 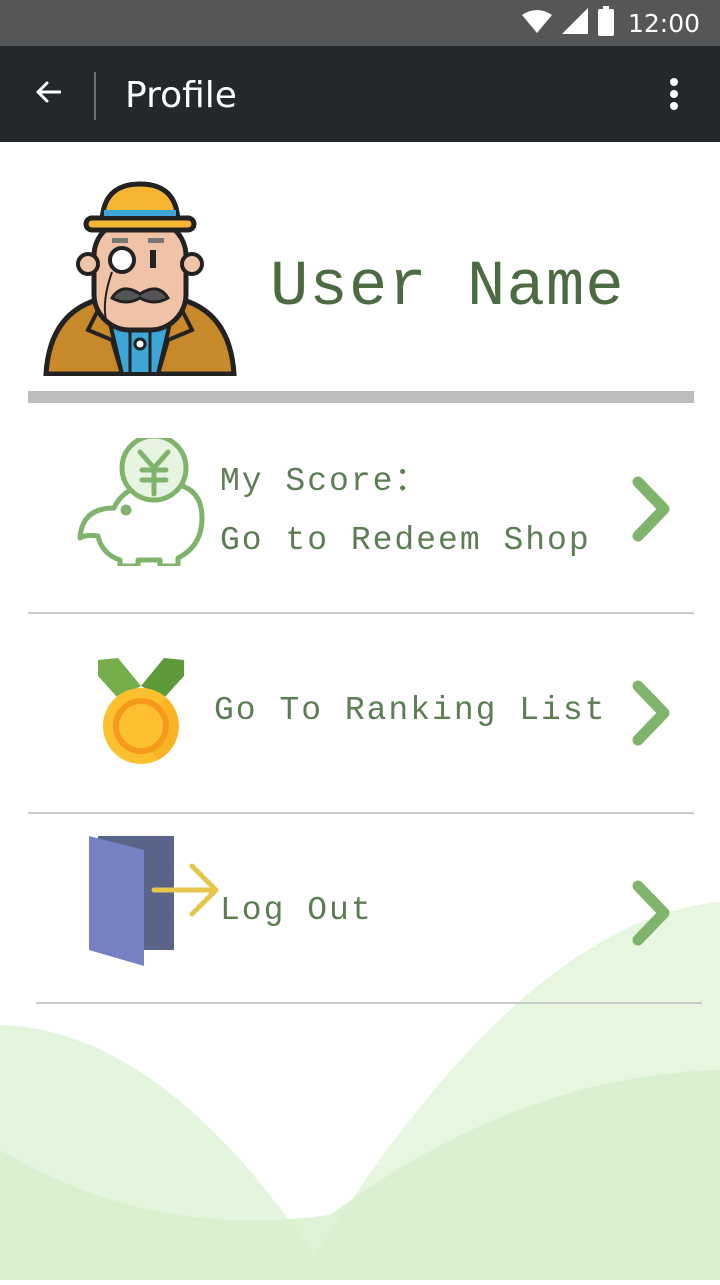 I want to click on status-bar: 12:00, so click(x=360, y=23).